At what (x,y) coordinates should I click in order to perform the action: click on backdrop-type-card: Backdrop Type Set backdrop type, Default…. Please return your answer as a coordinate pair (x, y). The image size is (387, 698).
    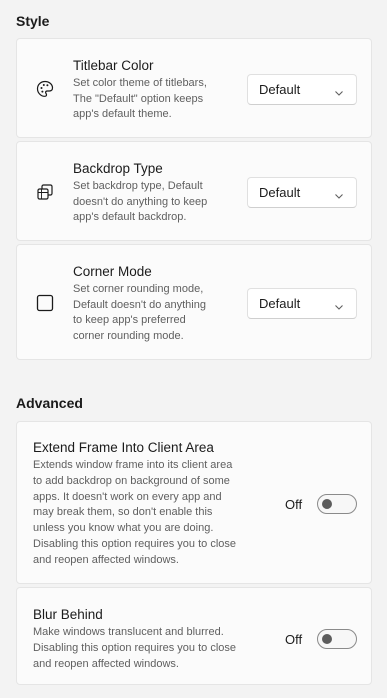
    Looking at the image, I should click on (194, 191).